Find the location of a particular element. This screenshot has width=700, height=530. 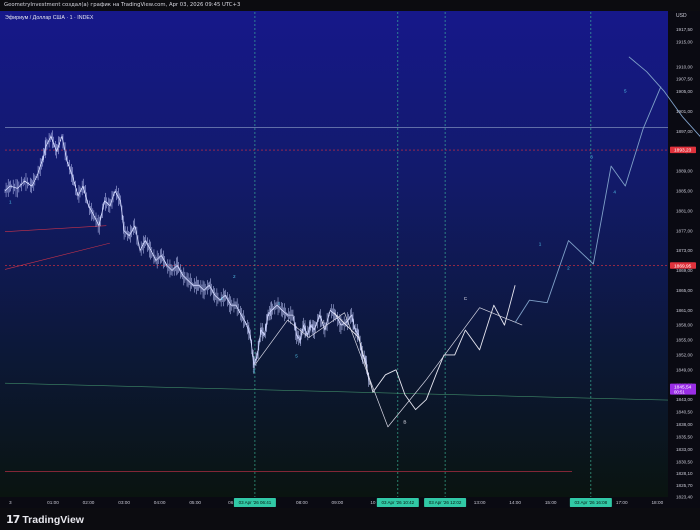

price-axis-tick-label: 1835,50 is located at coordinates (684, 436).